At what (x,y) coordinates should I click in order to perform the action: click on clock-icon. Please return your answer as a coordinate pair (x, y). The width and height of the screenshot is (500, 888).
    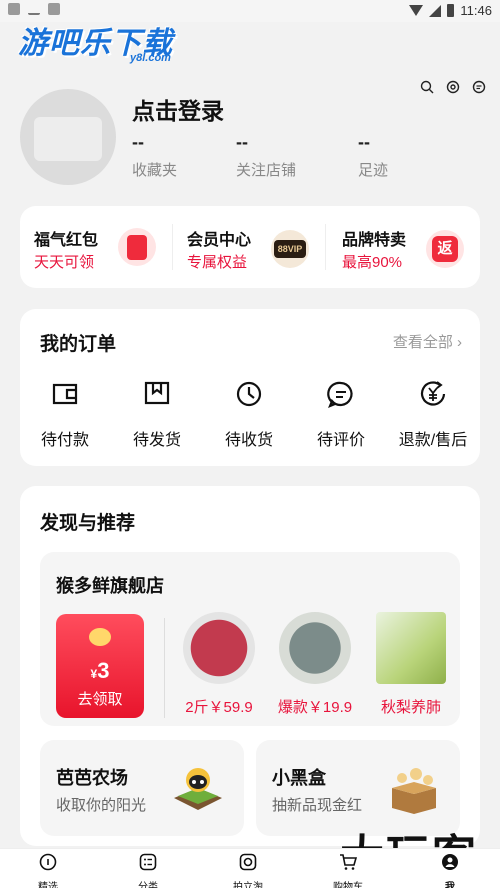
    Looking at the image, I should click on (249, 394).